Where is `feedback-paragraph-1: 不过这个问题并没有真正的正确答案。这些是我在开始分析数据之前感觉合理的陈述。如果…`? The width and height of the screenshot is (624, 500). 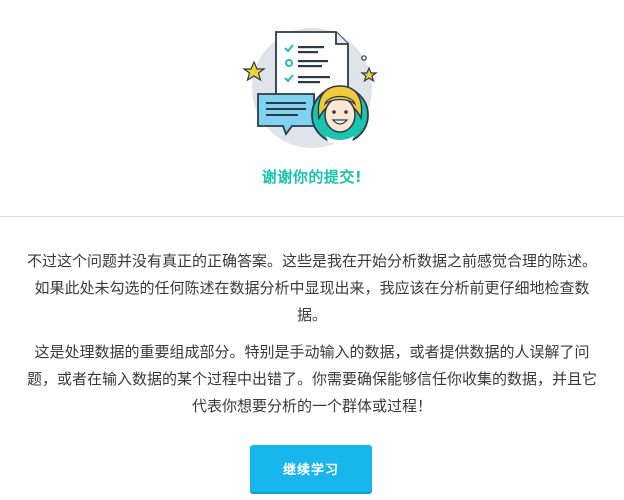
feedback-paragraph-1: 不过这个问题并没有真正的正确答案。这些是我在开始分析数据之前感觉合理的陈述。如果… is located at coordinates (311, 288).